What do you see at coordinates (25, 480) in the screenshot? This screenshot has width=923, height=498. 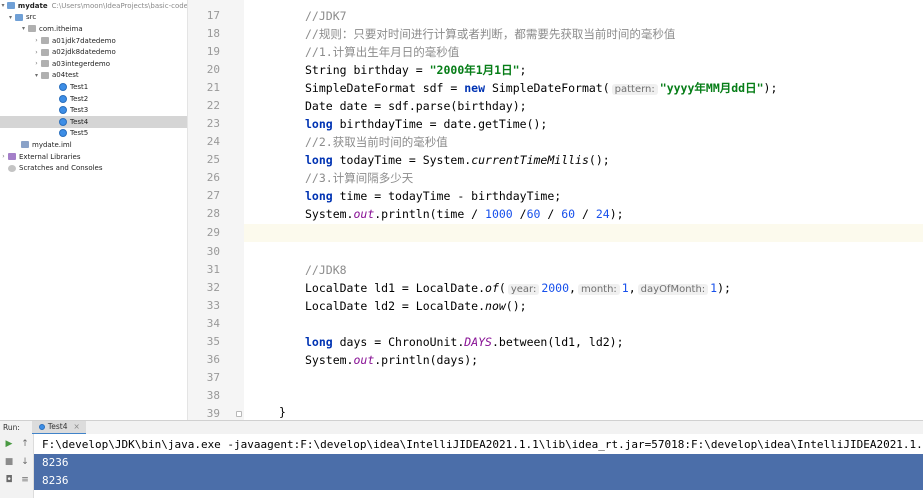 I see `soft-wrap-icon: ≡` at bounding box center [25, 480].